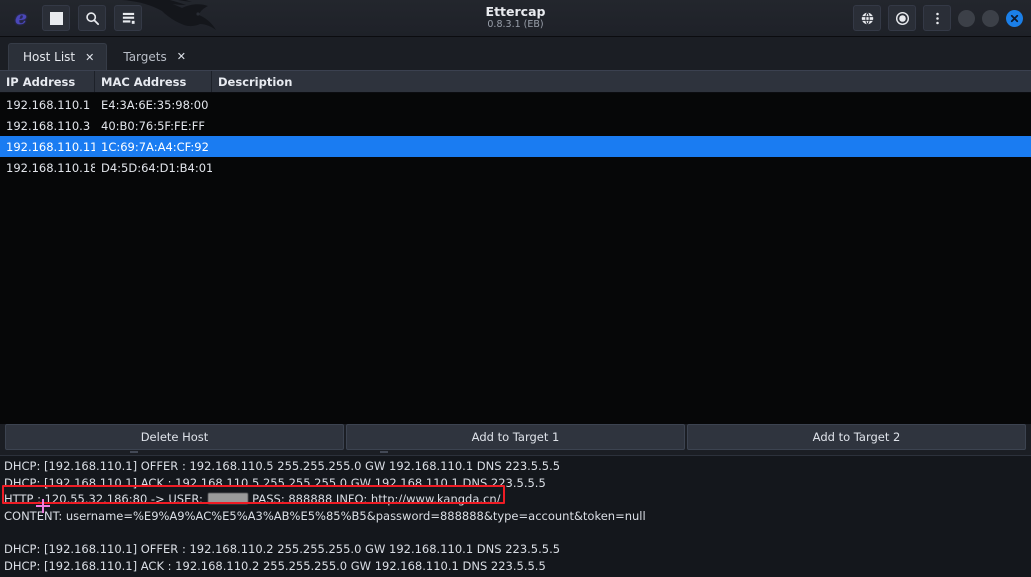 This screenshot has height=577, width=1031. What do you see at coordinates (21, 18) in the screenshot?
I see `ettercap-e-logo: e` at bounding box center [21, 18].